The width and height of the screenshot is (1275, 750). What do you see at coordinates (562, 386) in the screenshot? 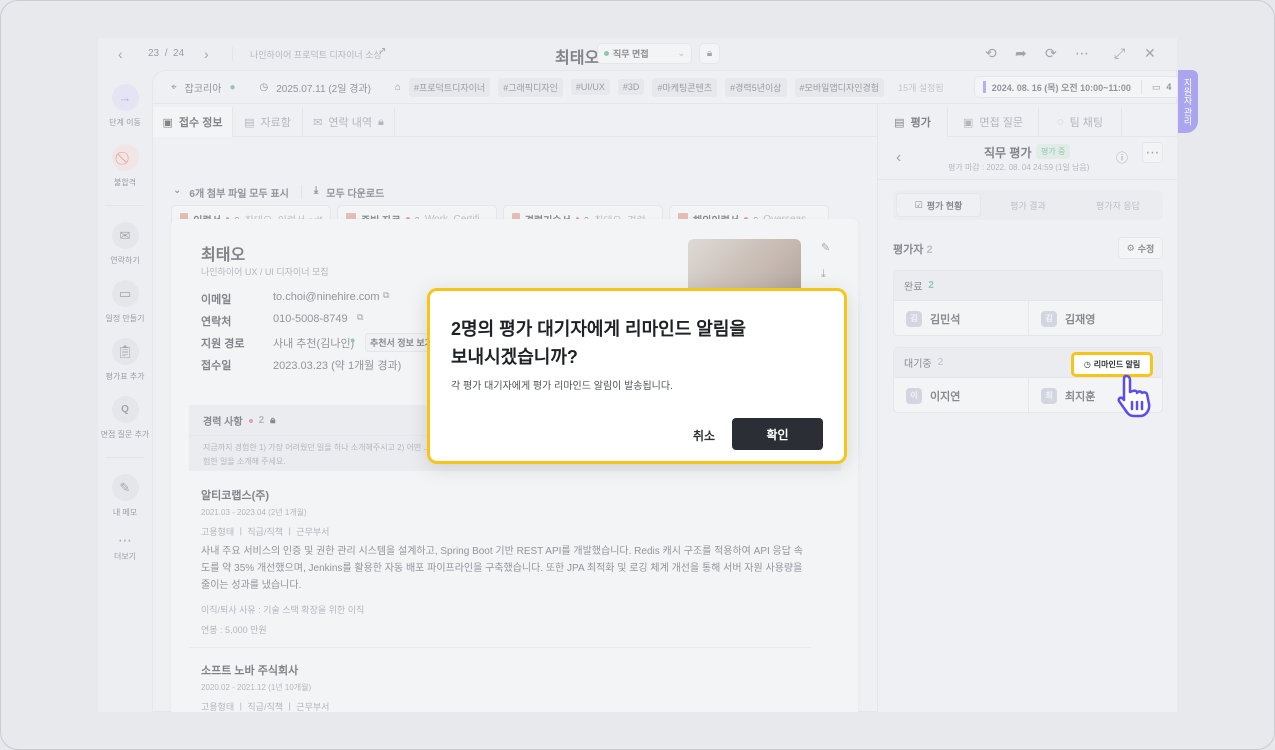
I see `dialog-message: 각 평가 대기자에게 평가 리마인드 알림이 발송됩니다.` at bounding box center [562, 386].